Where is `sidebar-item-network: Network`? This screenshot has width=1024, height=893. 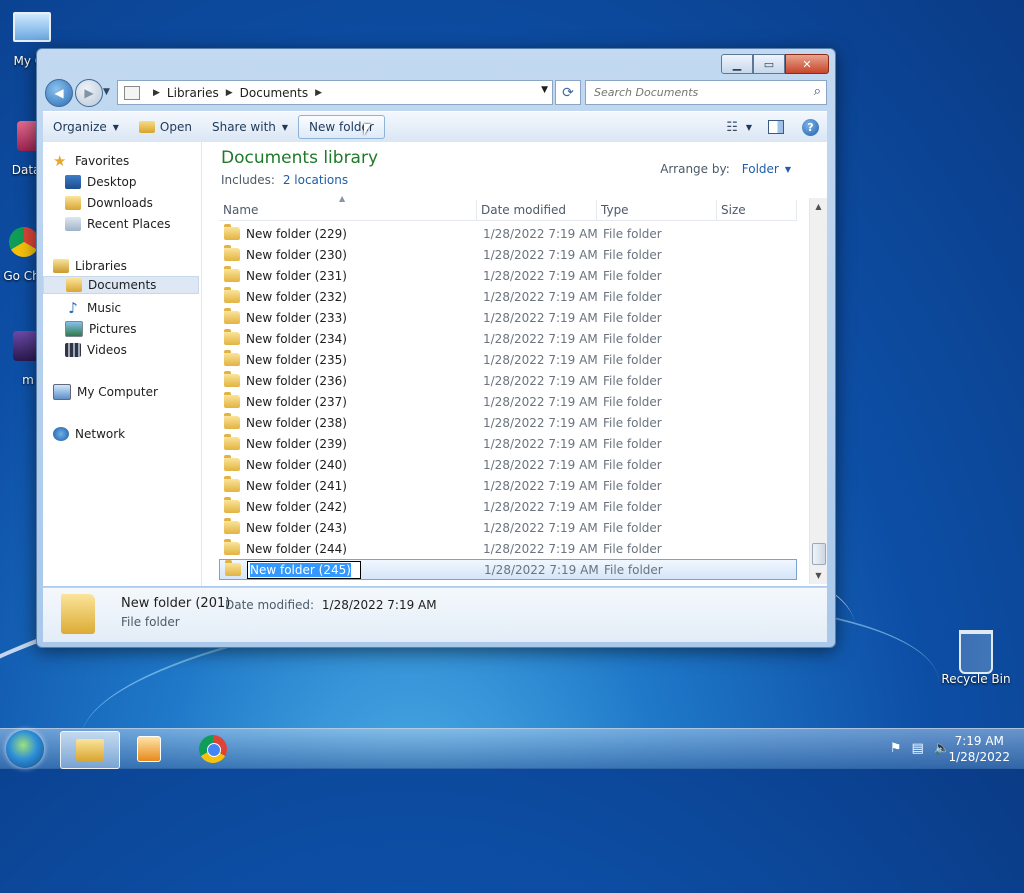 sidebar-item-network: Network is located at coordinates (131, 434).